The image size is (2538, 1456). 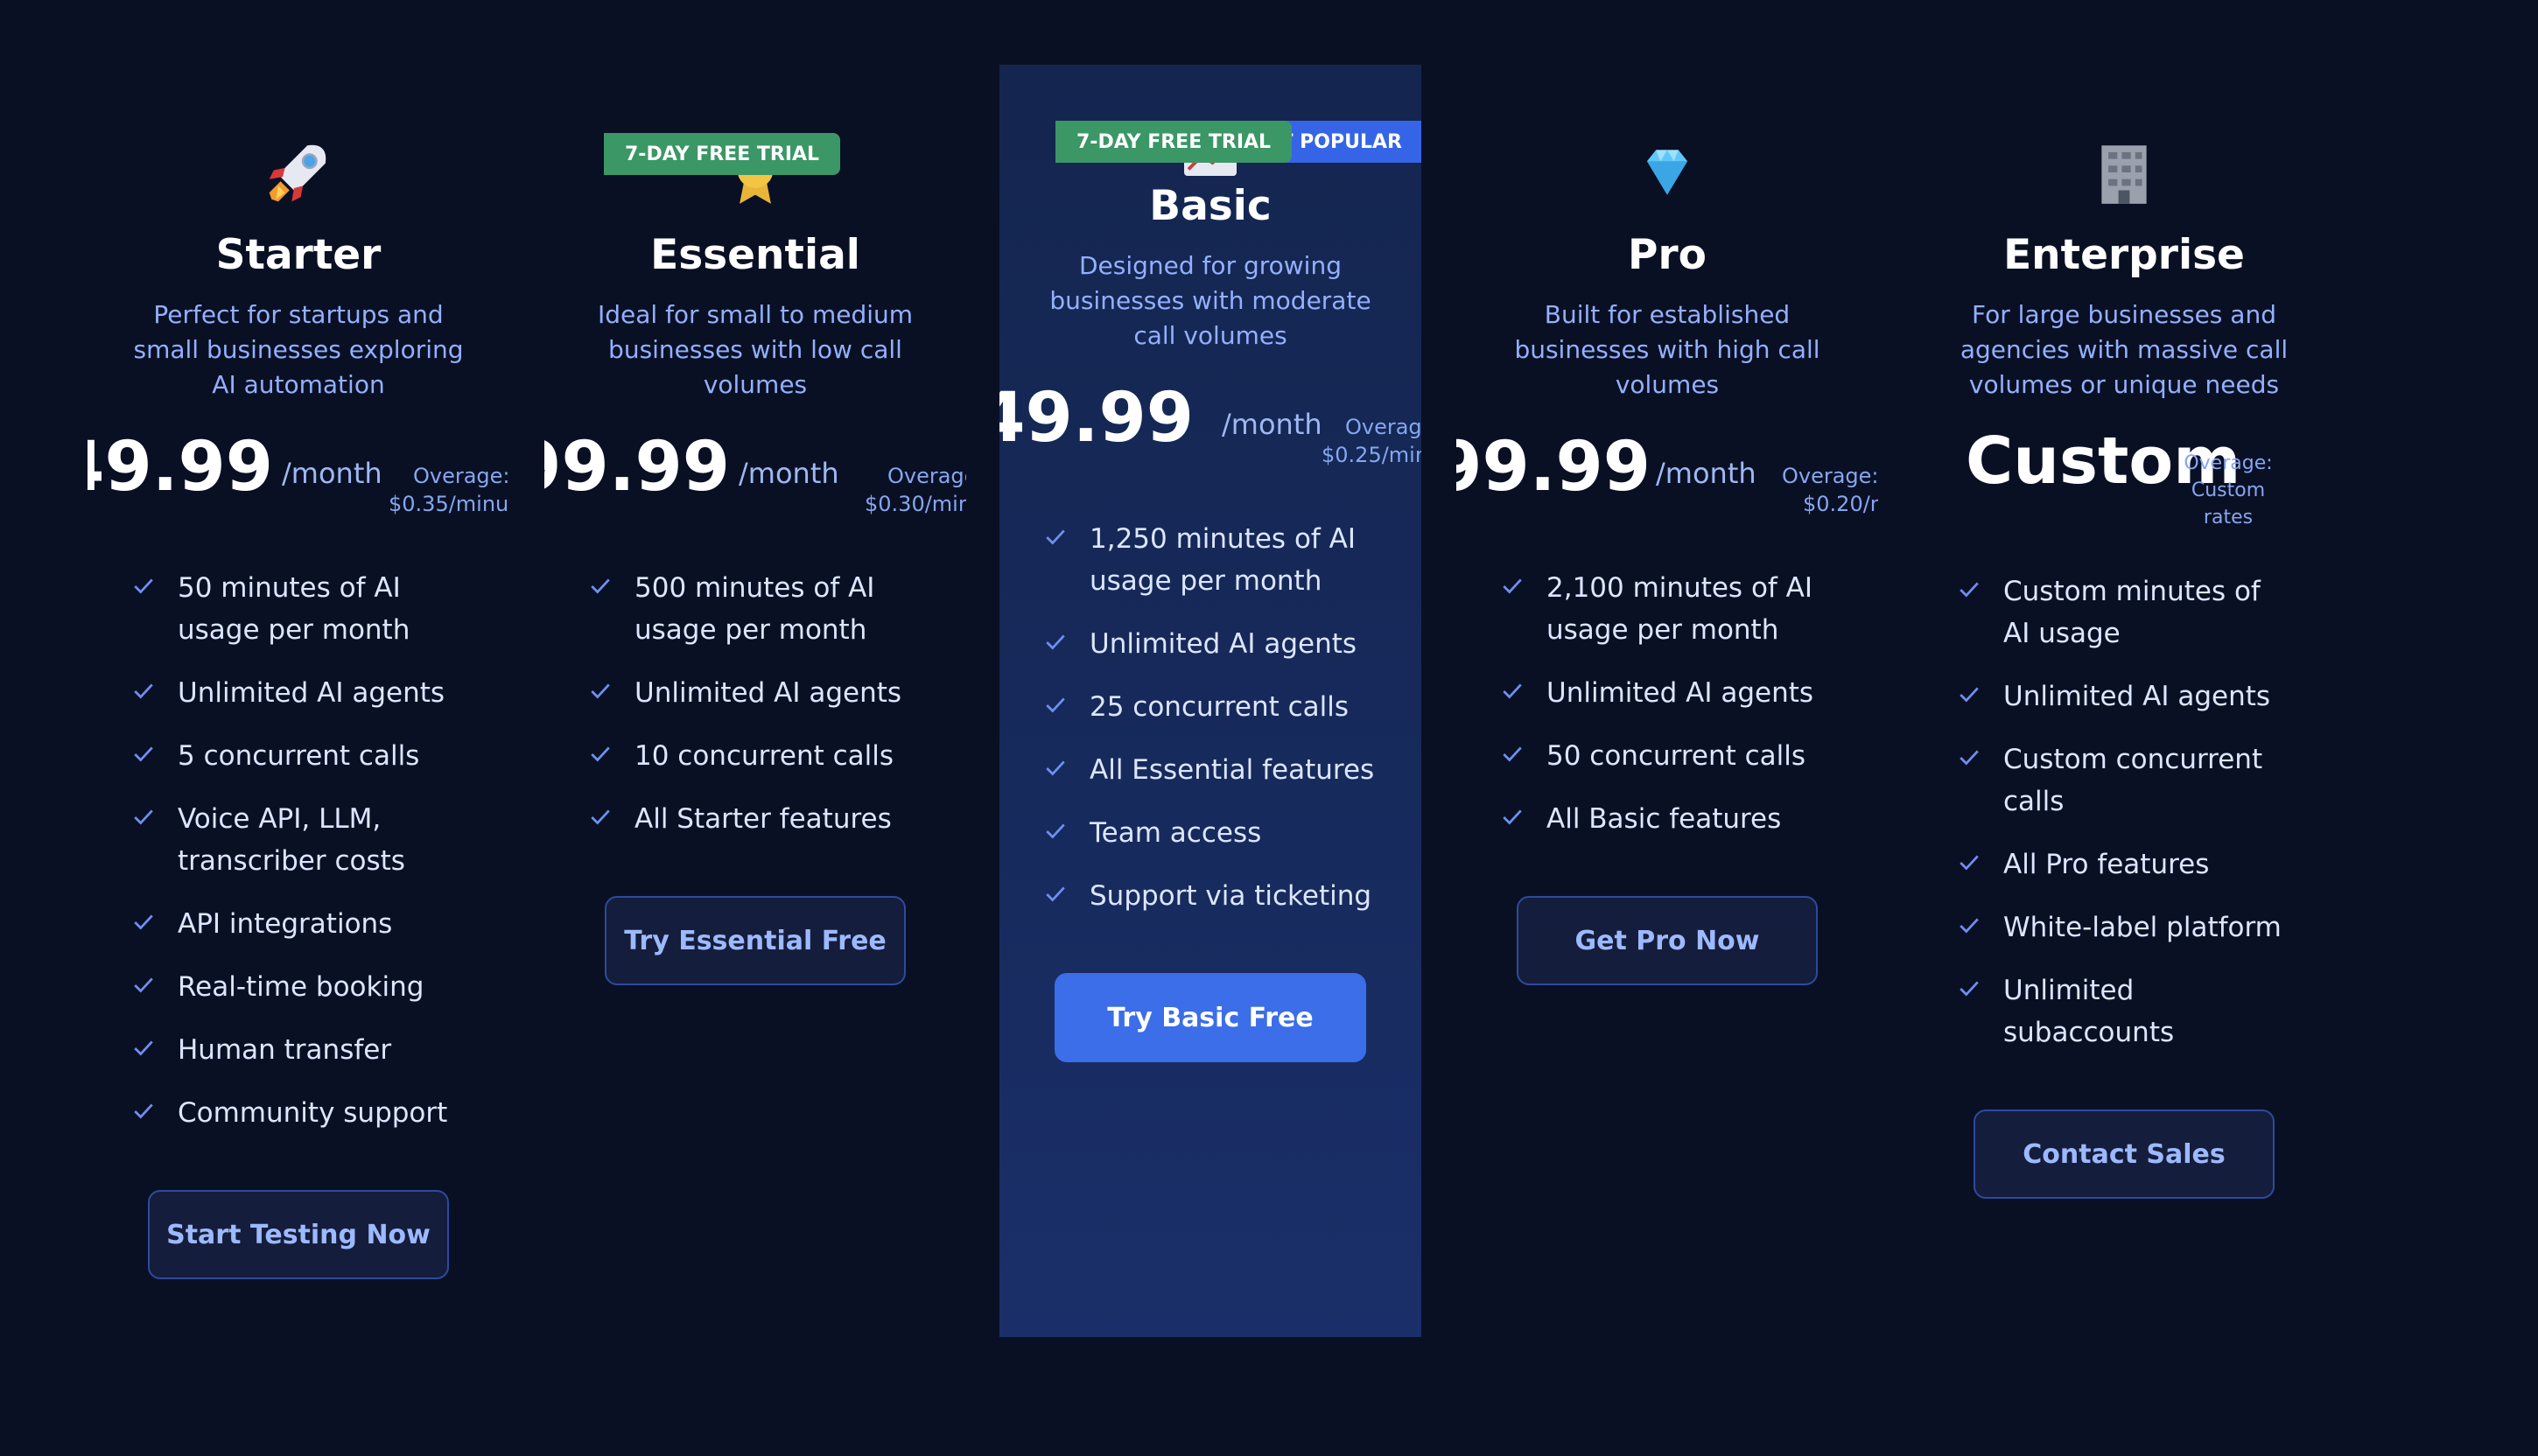 I want to click on feature-text: Team access, so click(x=1176, y=833).